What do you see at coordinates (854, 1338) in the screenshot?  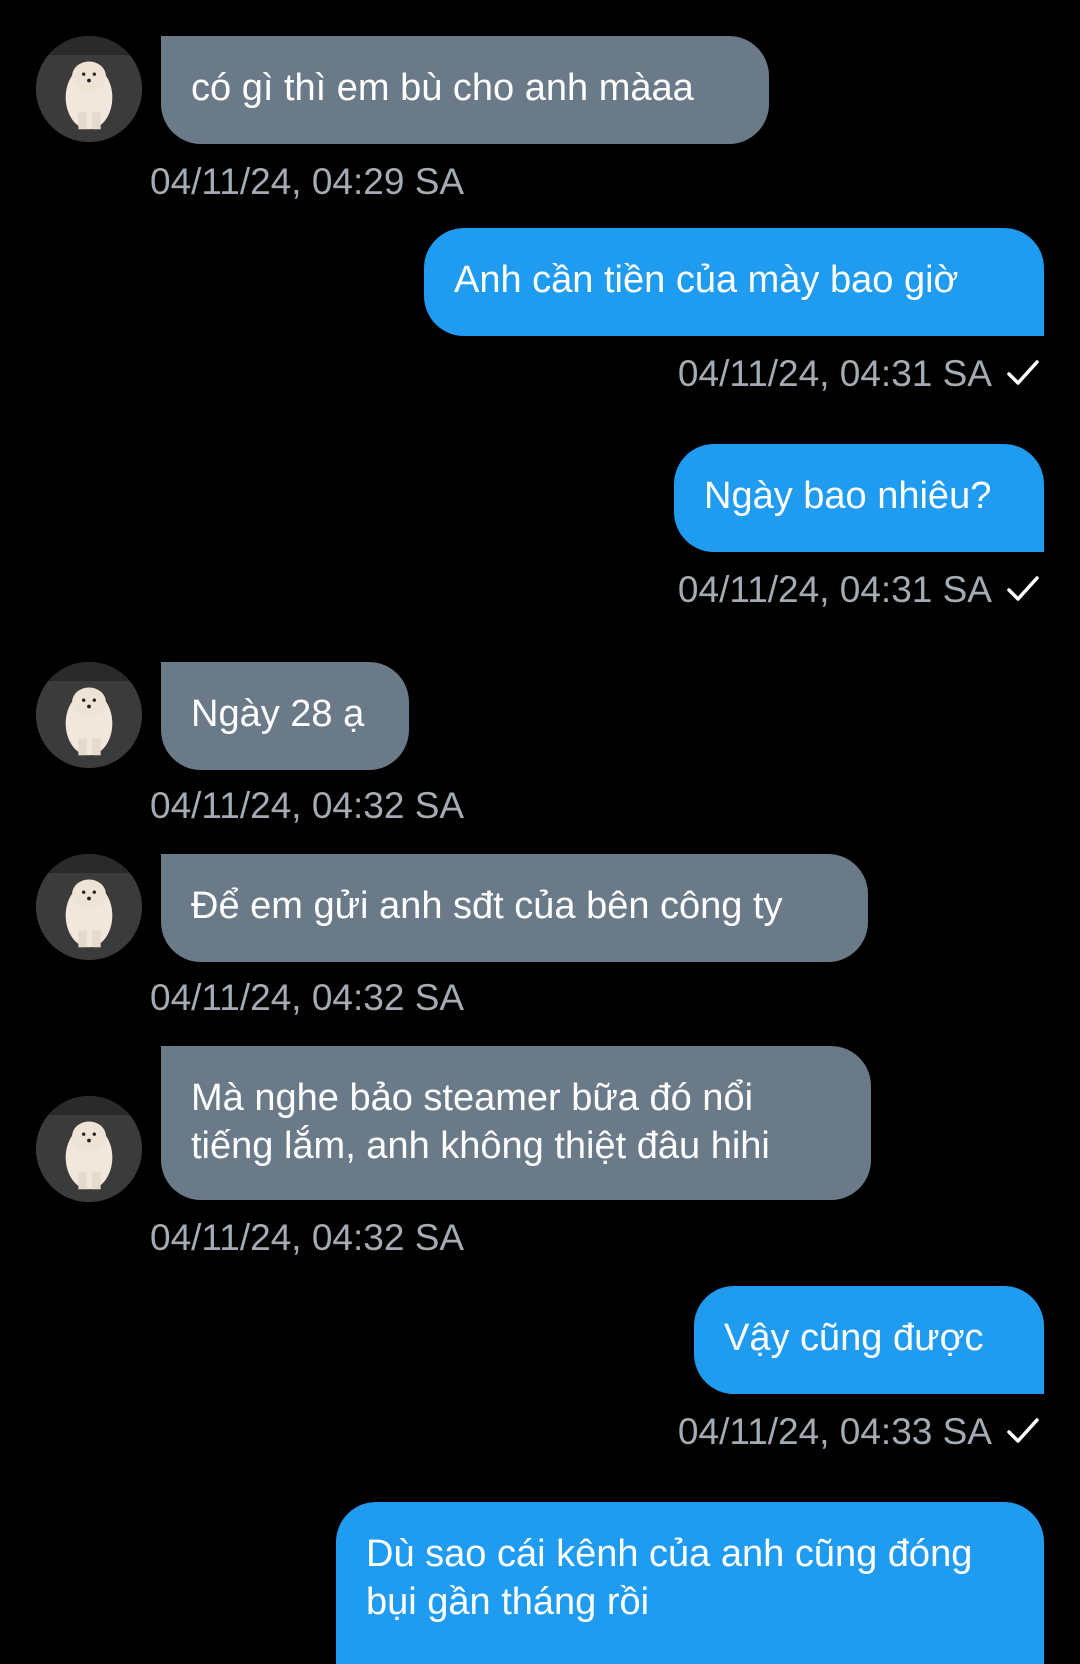 I see `message-text: Vậy cũng được` at bounding box center [854, 1338].